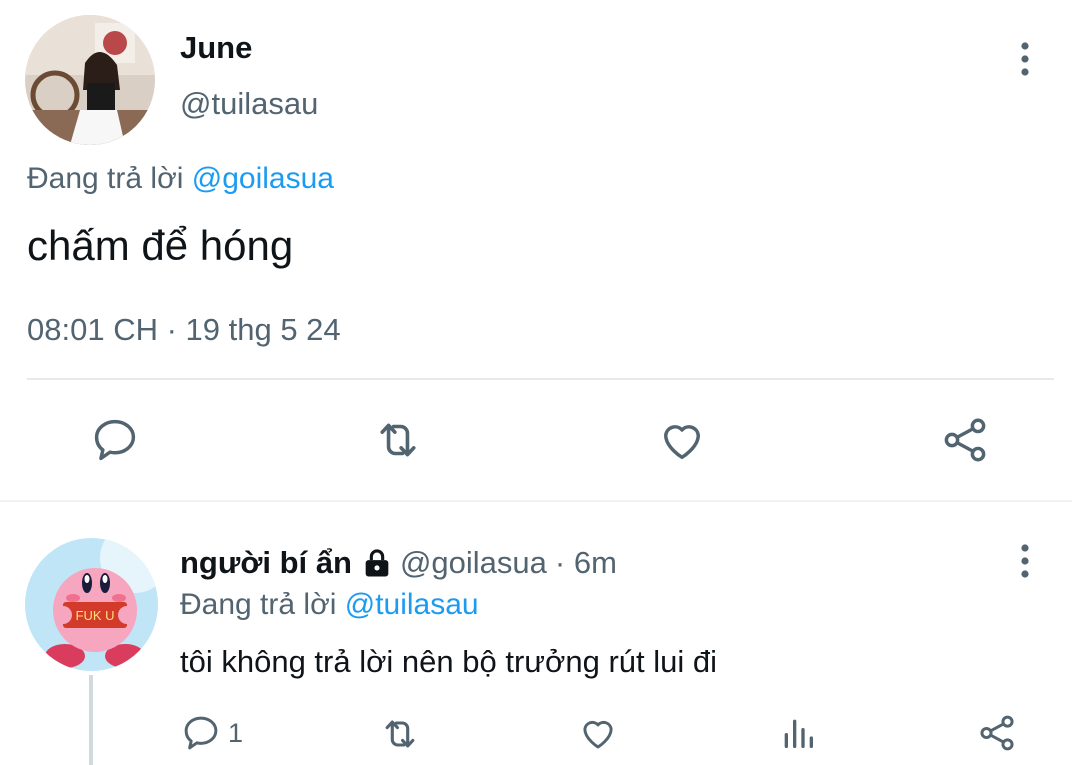 The width and height of the screenshot is (1072, 765). I want to click on avatar-kirby: FUK U, so click(91, 604).